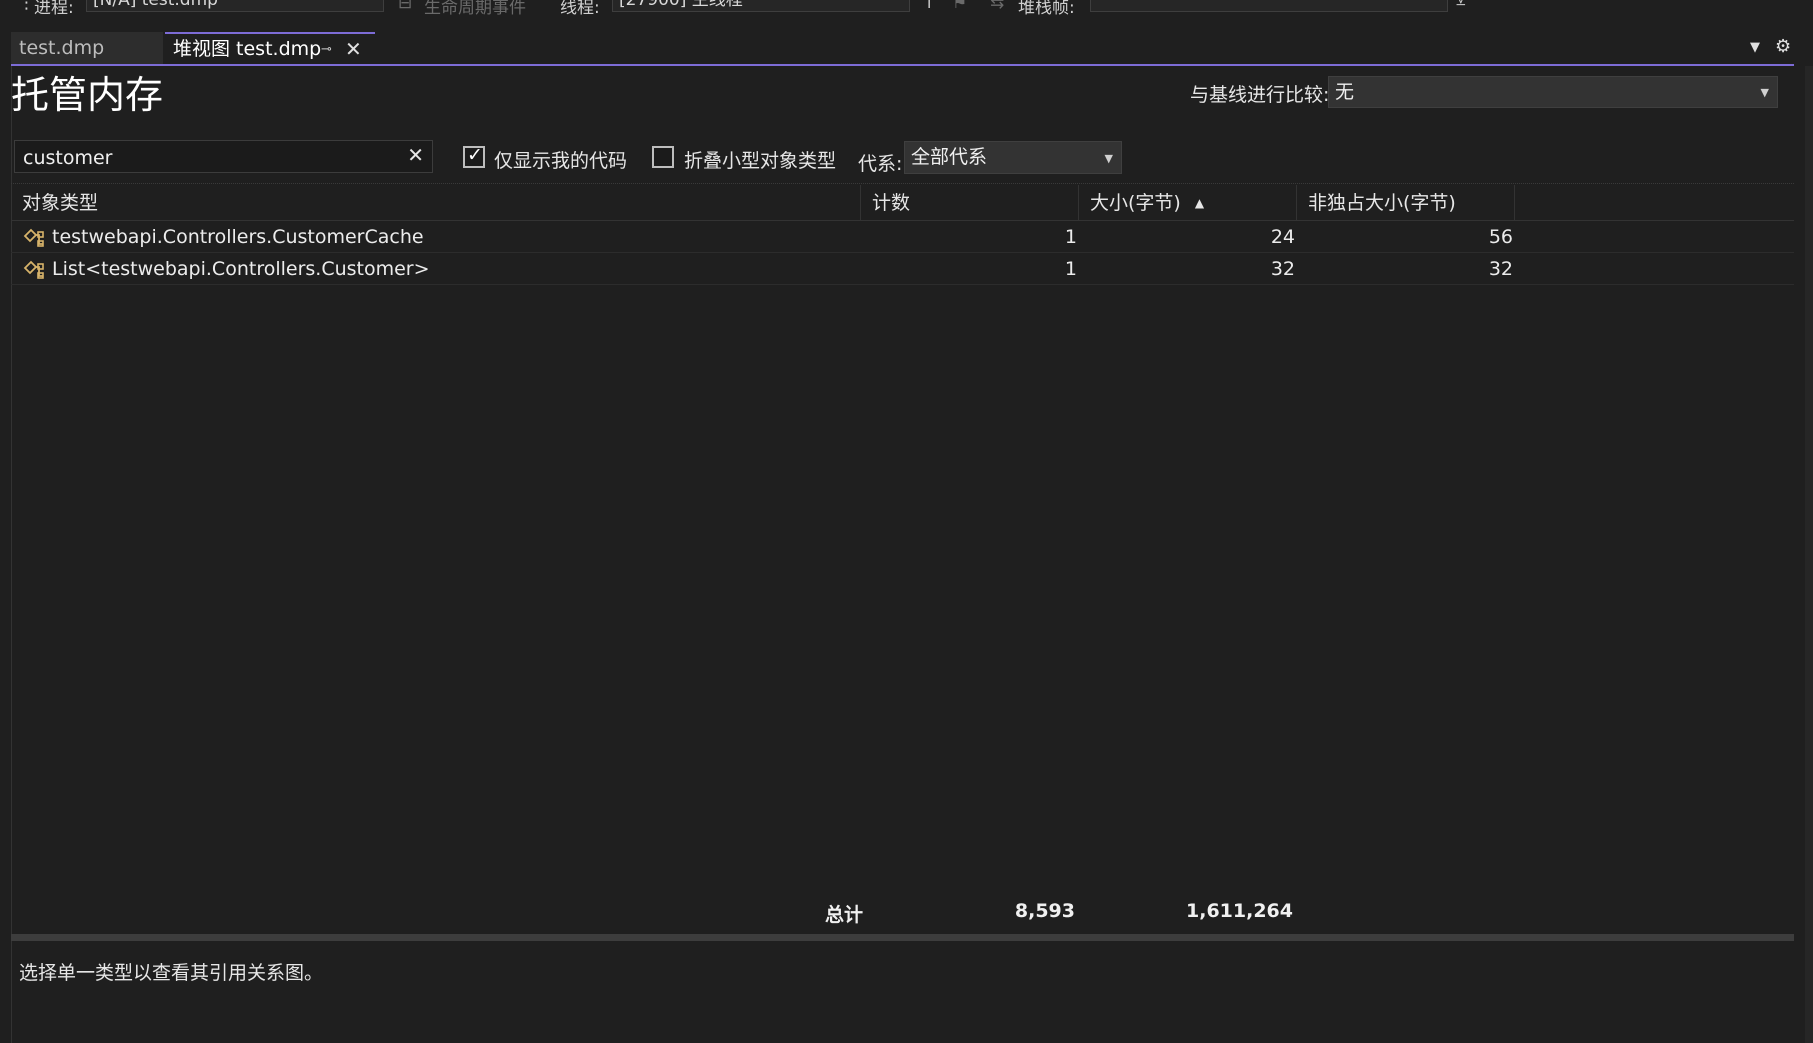 The width and height of the screenshot is (1813, 1043). I want to click on lifecycle-events-icon: ⊟, so click(405, 6).